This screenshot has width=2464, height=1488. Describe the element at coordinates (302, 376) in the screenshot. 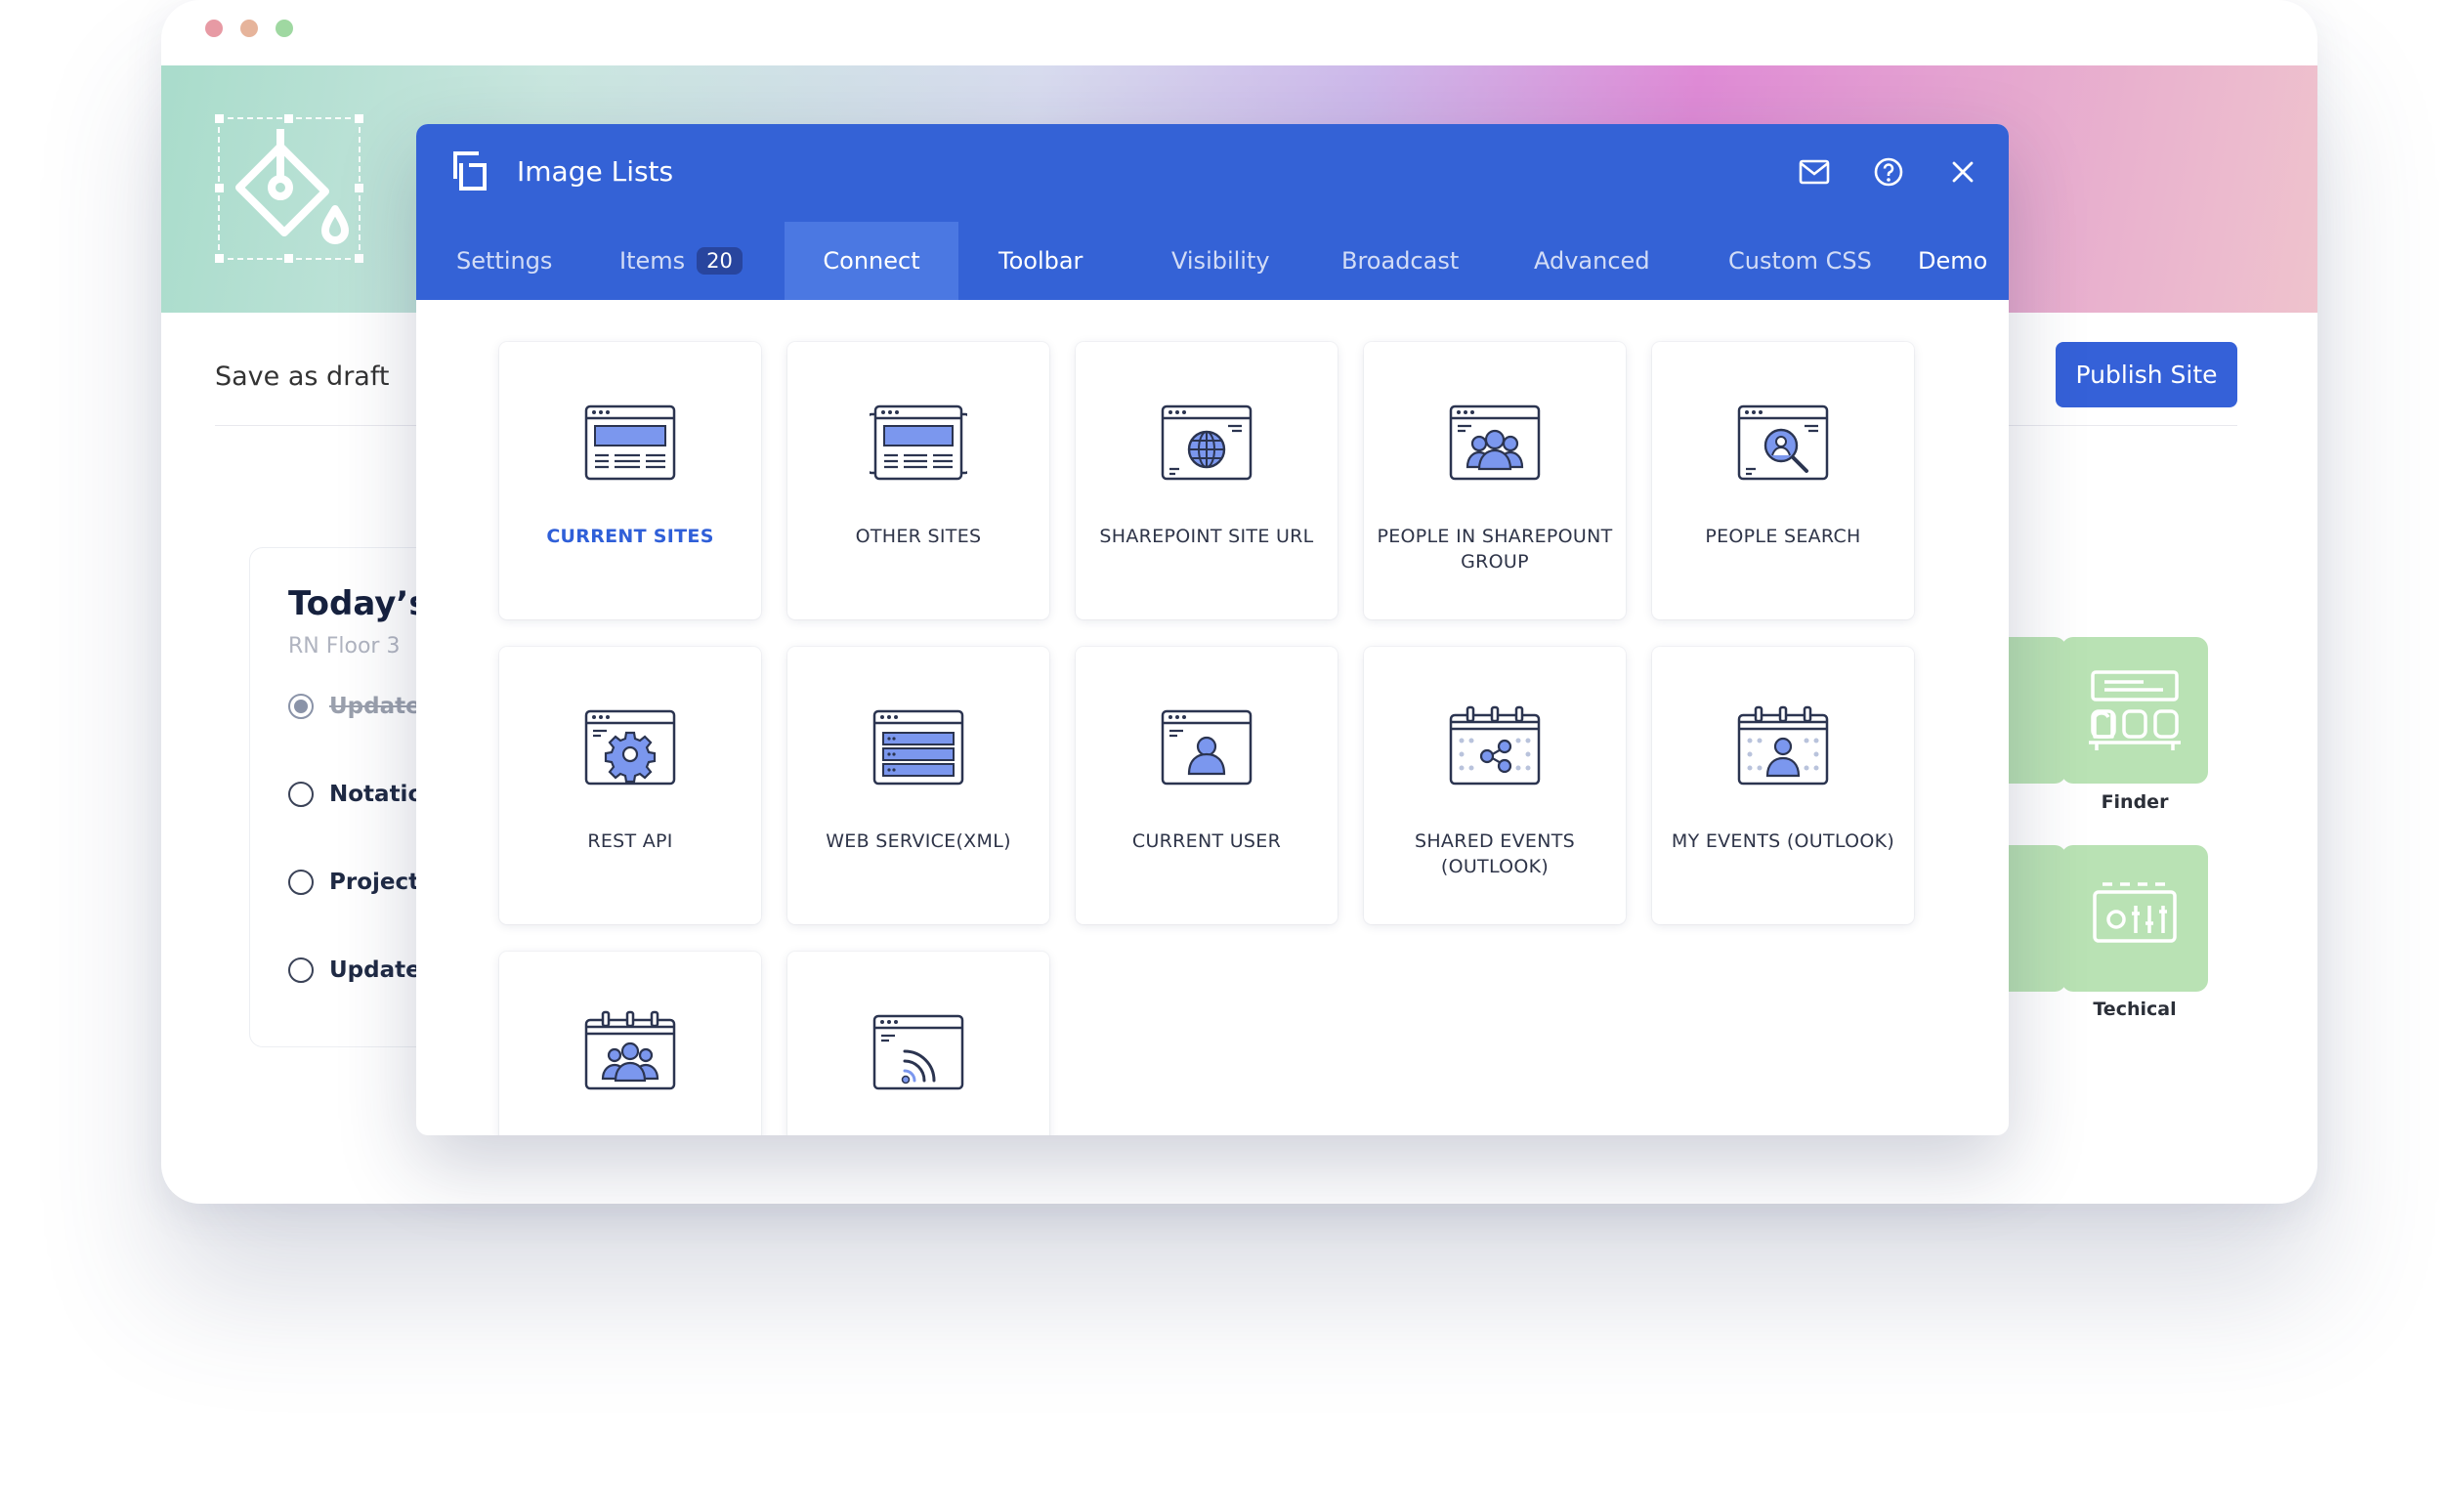

I see `save-as-draft-link: Save as draft` at that location.